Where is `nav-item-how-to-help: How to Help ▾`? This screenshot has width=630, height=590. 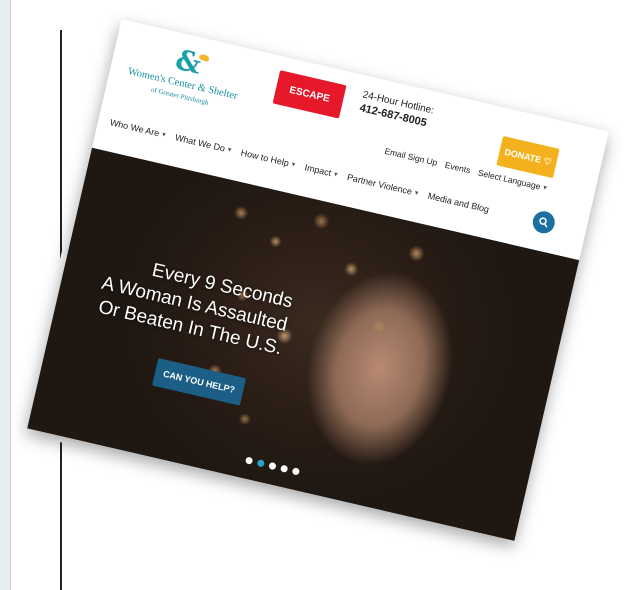
nav-item-how-to-help: How to Help ▾ is located at coordinates (268, 159).